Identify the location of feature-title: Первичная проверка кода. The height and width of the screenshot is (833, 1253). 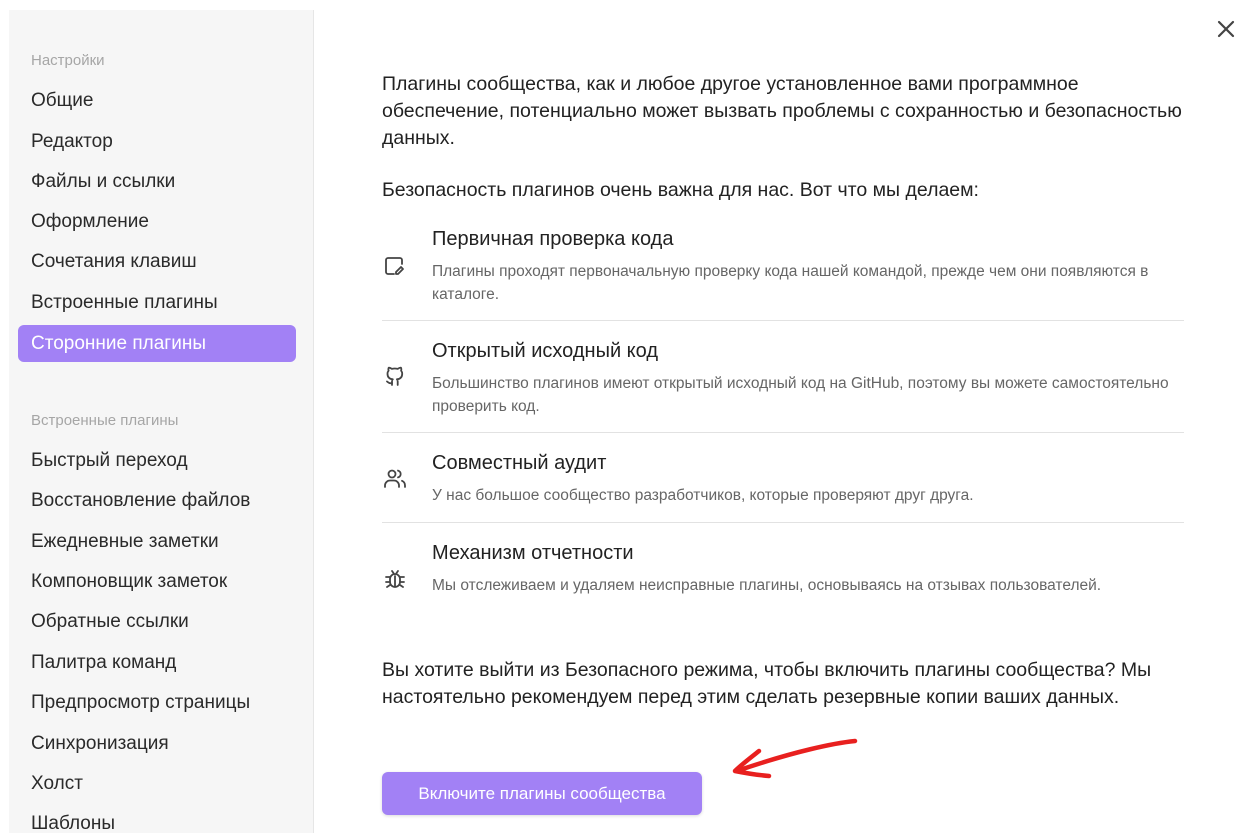
(553, 239).